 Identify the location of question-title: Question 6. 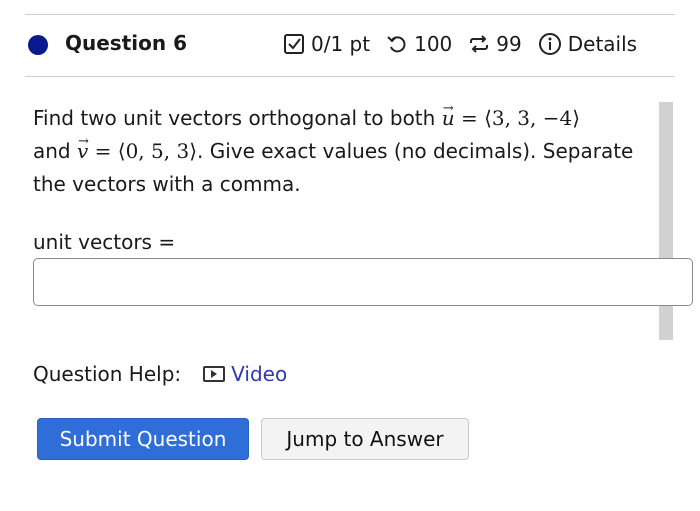
(126, 43).